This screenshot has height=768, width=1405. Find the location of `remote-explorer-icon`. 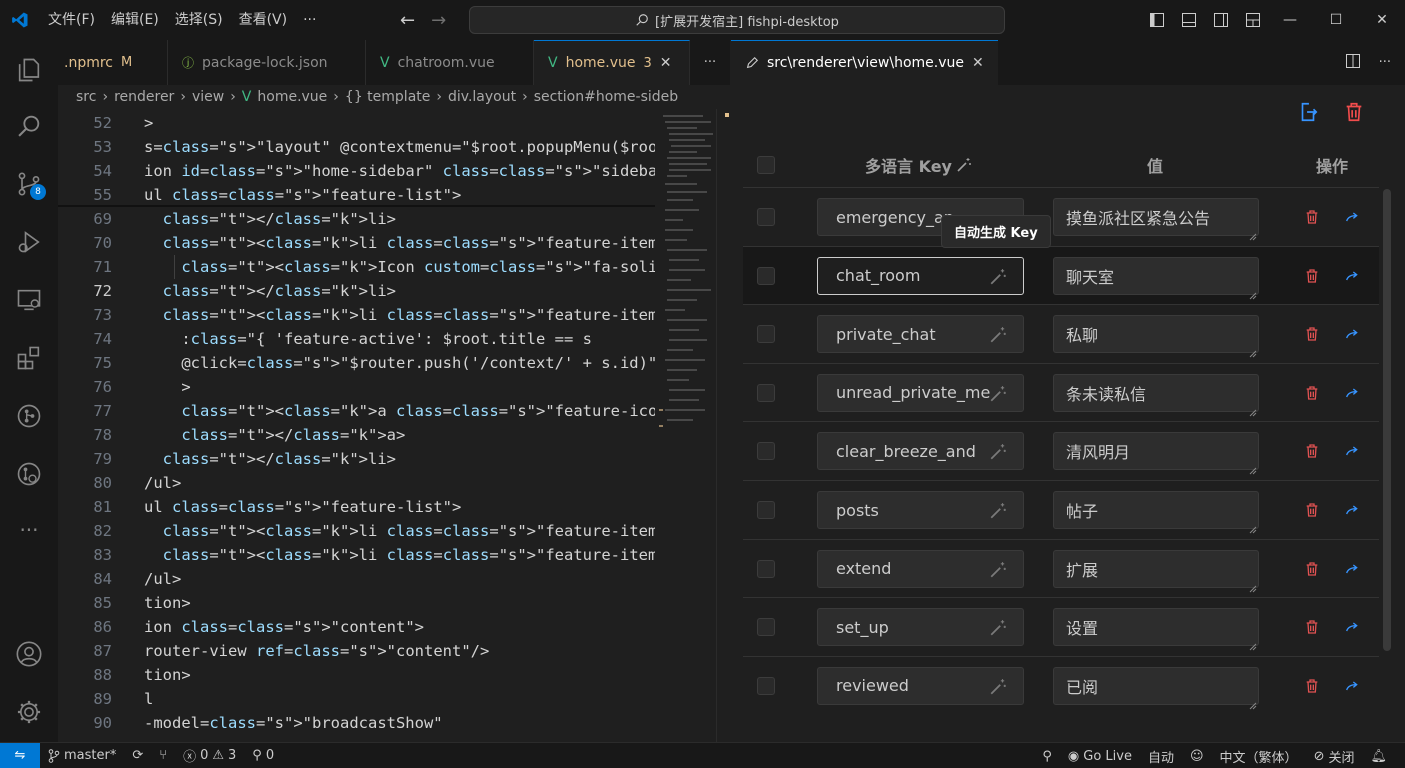

remote-explorer-icon is located at coordinates (29, 300).